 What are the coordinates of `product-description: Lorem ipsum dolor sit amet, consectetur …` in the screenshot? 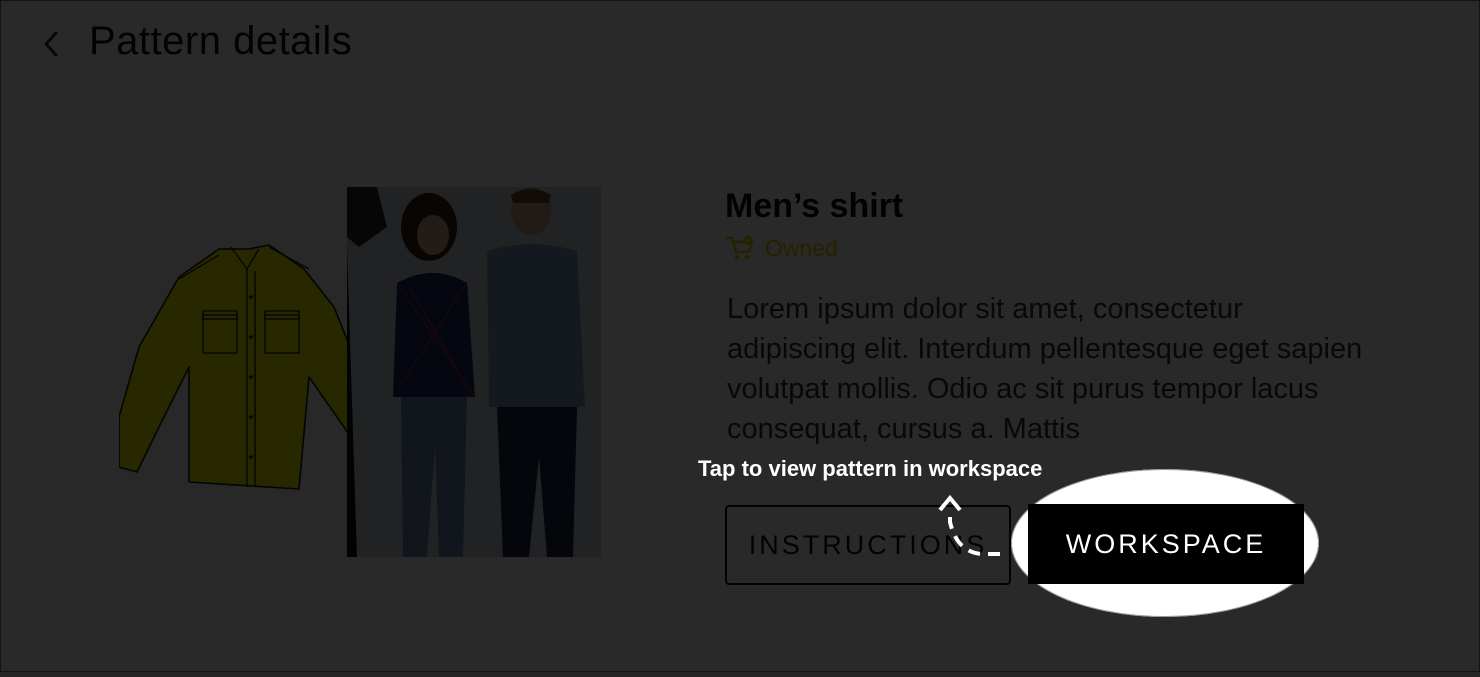 It's located at (1045, 369).